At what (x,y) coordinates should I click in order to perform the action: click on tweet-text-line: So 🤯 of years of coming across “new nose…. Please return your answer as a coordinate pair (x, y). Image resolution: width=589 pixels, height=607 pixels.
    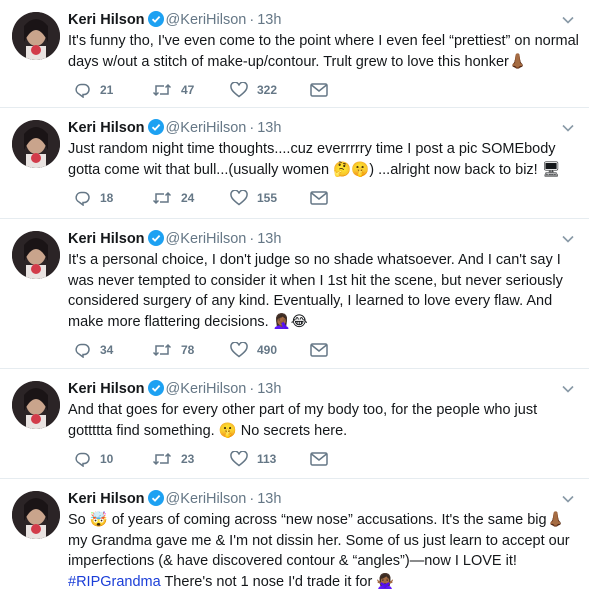
    Looking at the image, I should click on (316, 520).